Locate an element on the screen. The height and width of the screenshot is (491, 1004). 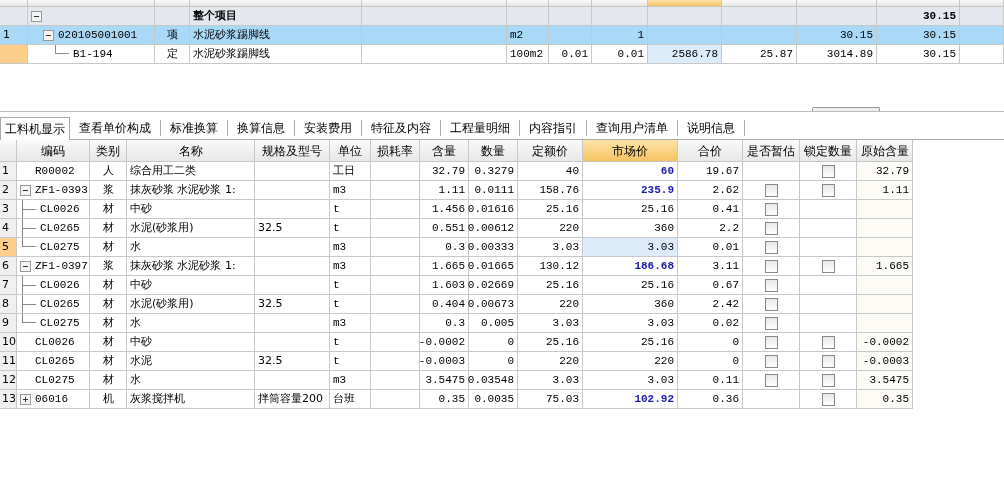
row-number: 5 is located at coordinates (8, 247).